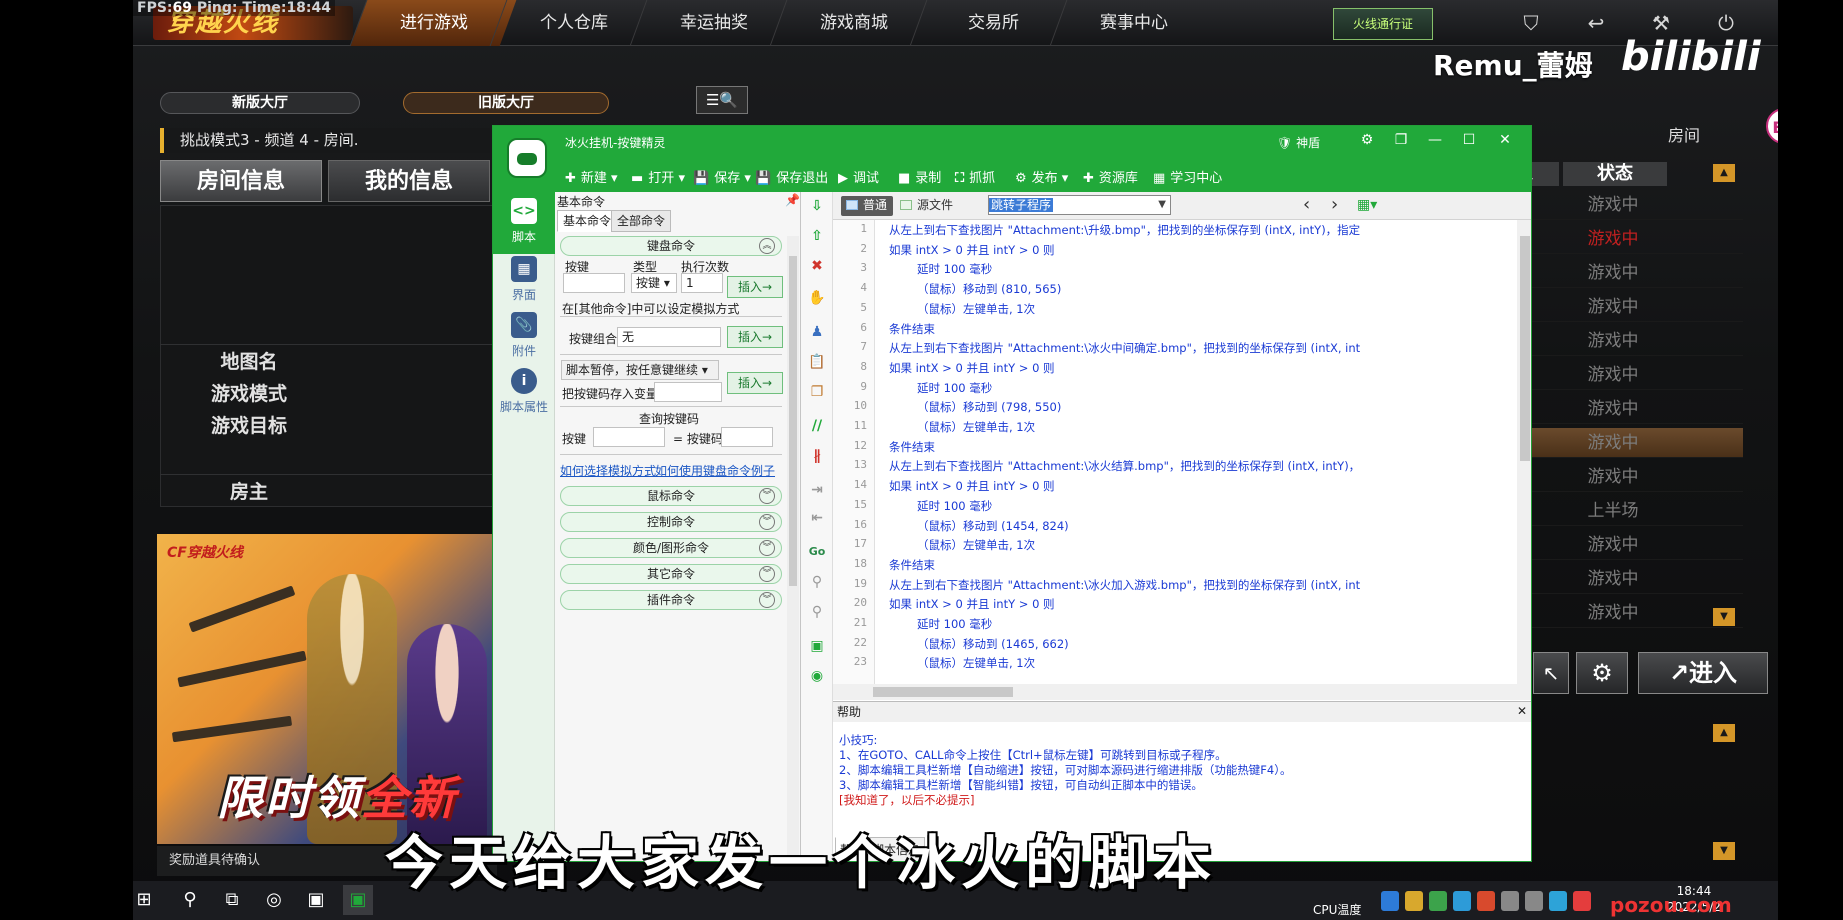 The height and width of the screenshot is (920, 1843). Describe the element at coordinates (1401, 140) in the screenshot. I see `restore-icon: ❐` at that location.